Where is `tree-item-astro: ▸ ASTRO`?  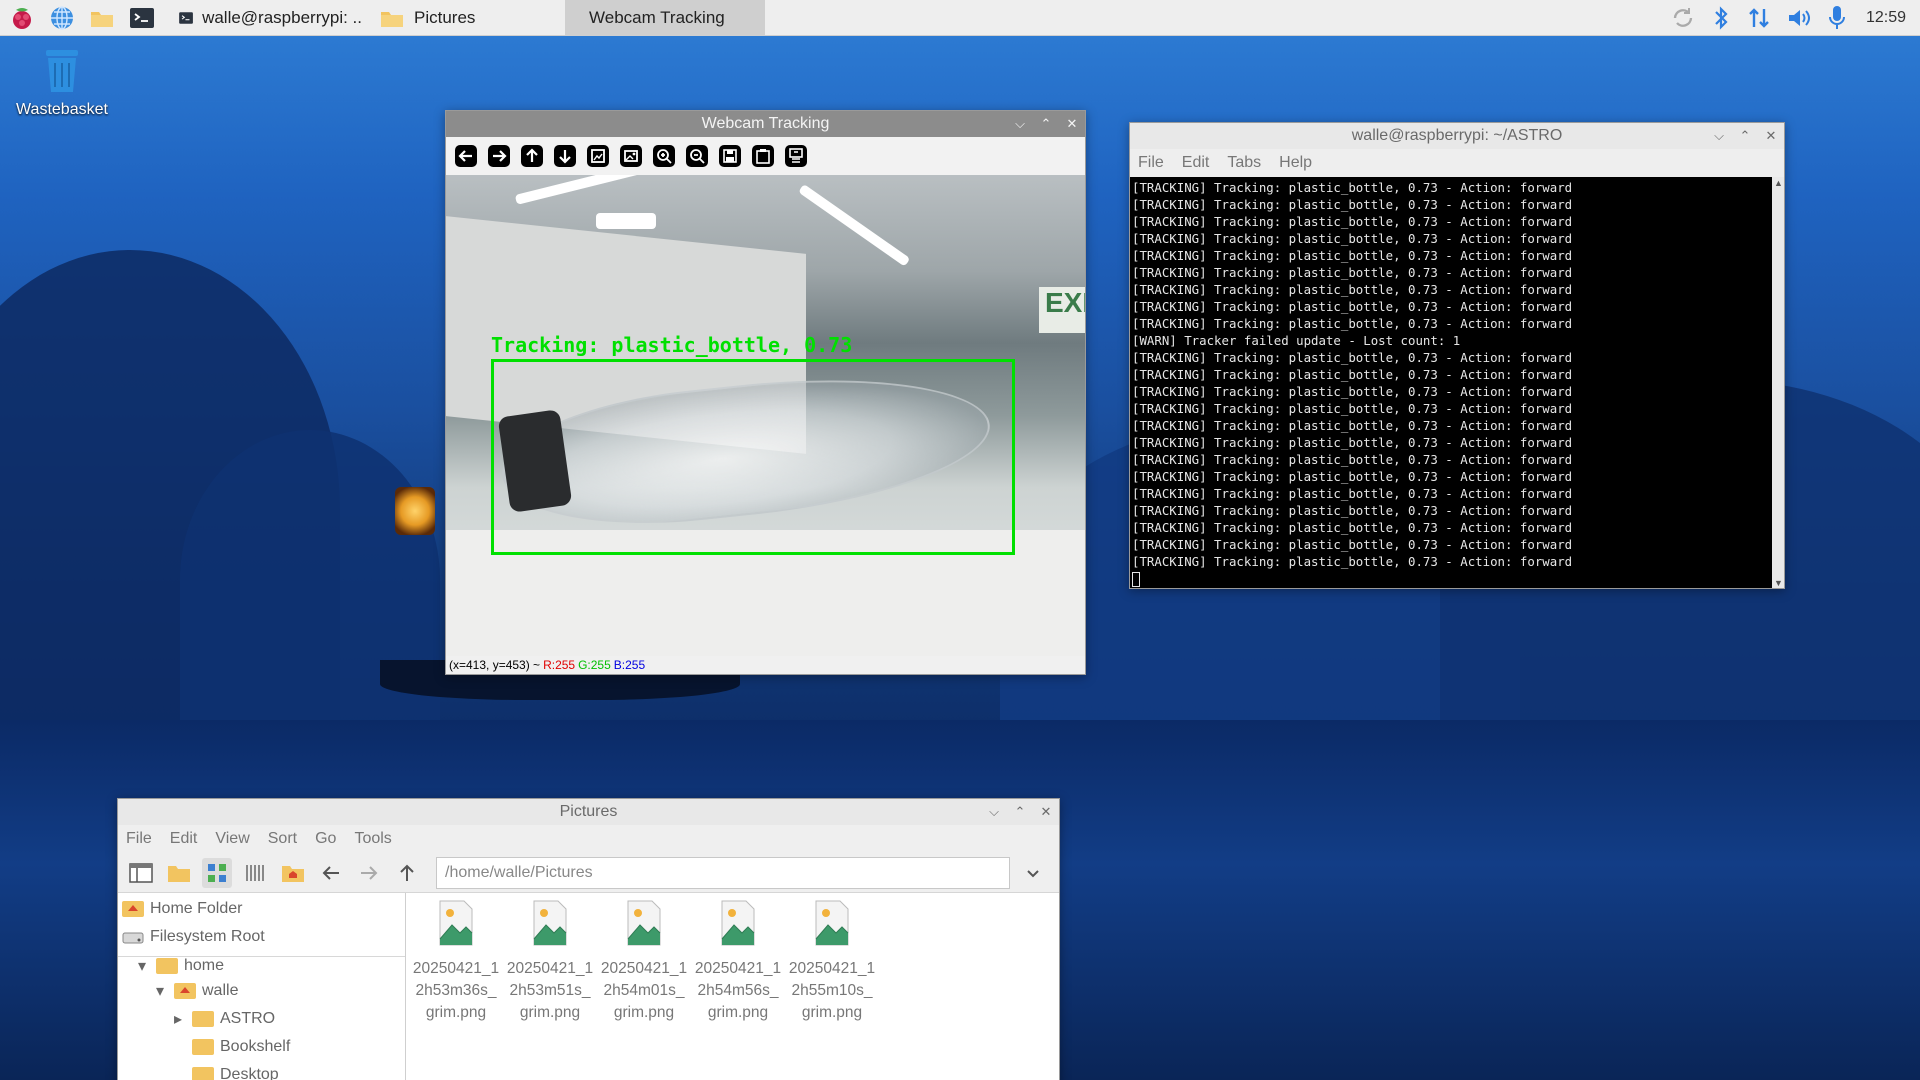
tree-item-astro: ▸ ASTRO is located at coordinates (261, 1019).